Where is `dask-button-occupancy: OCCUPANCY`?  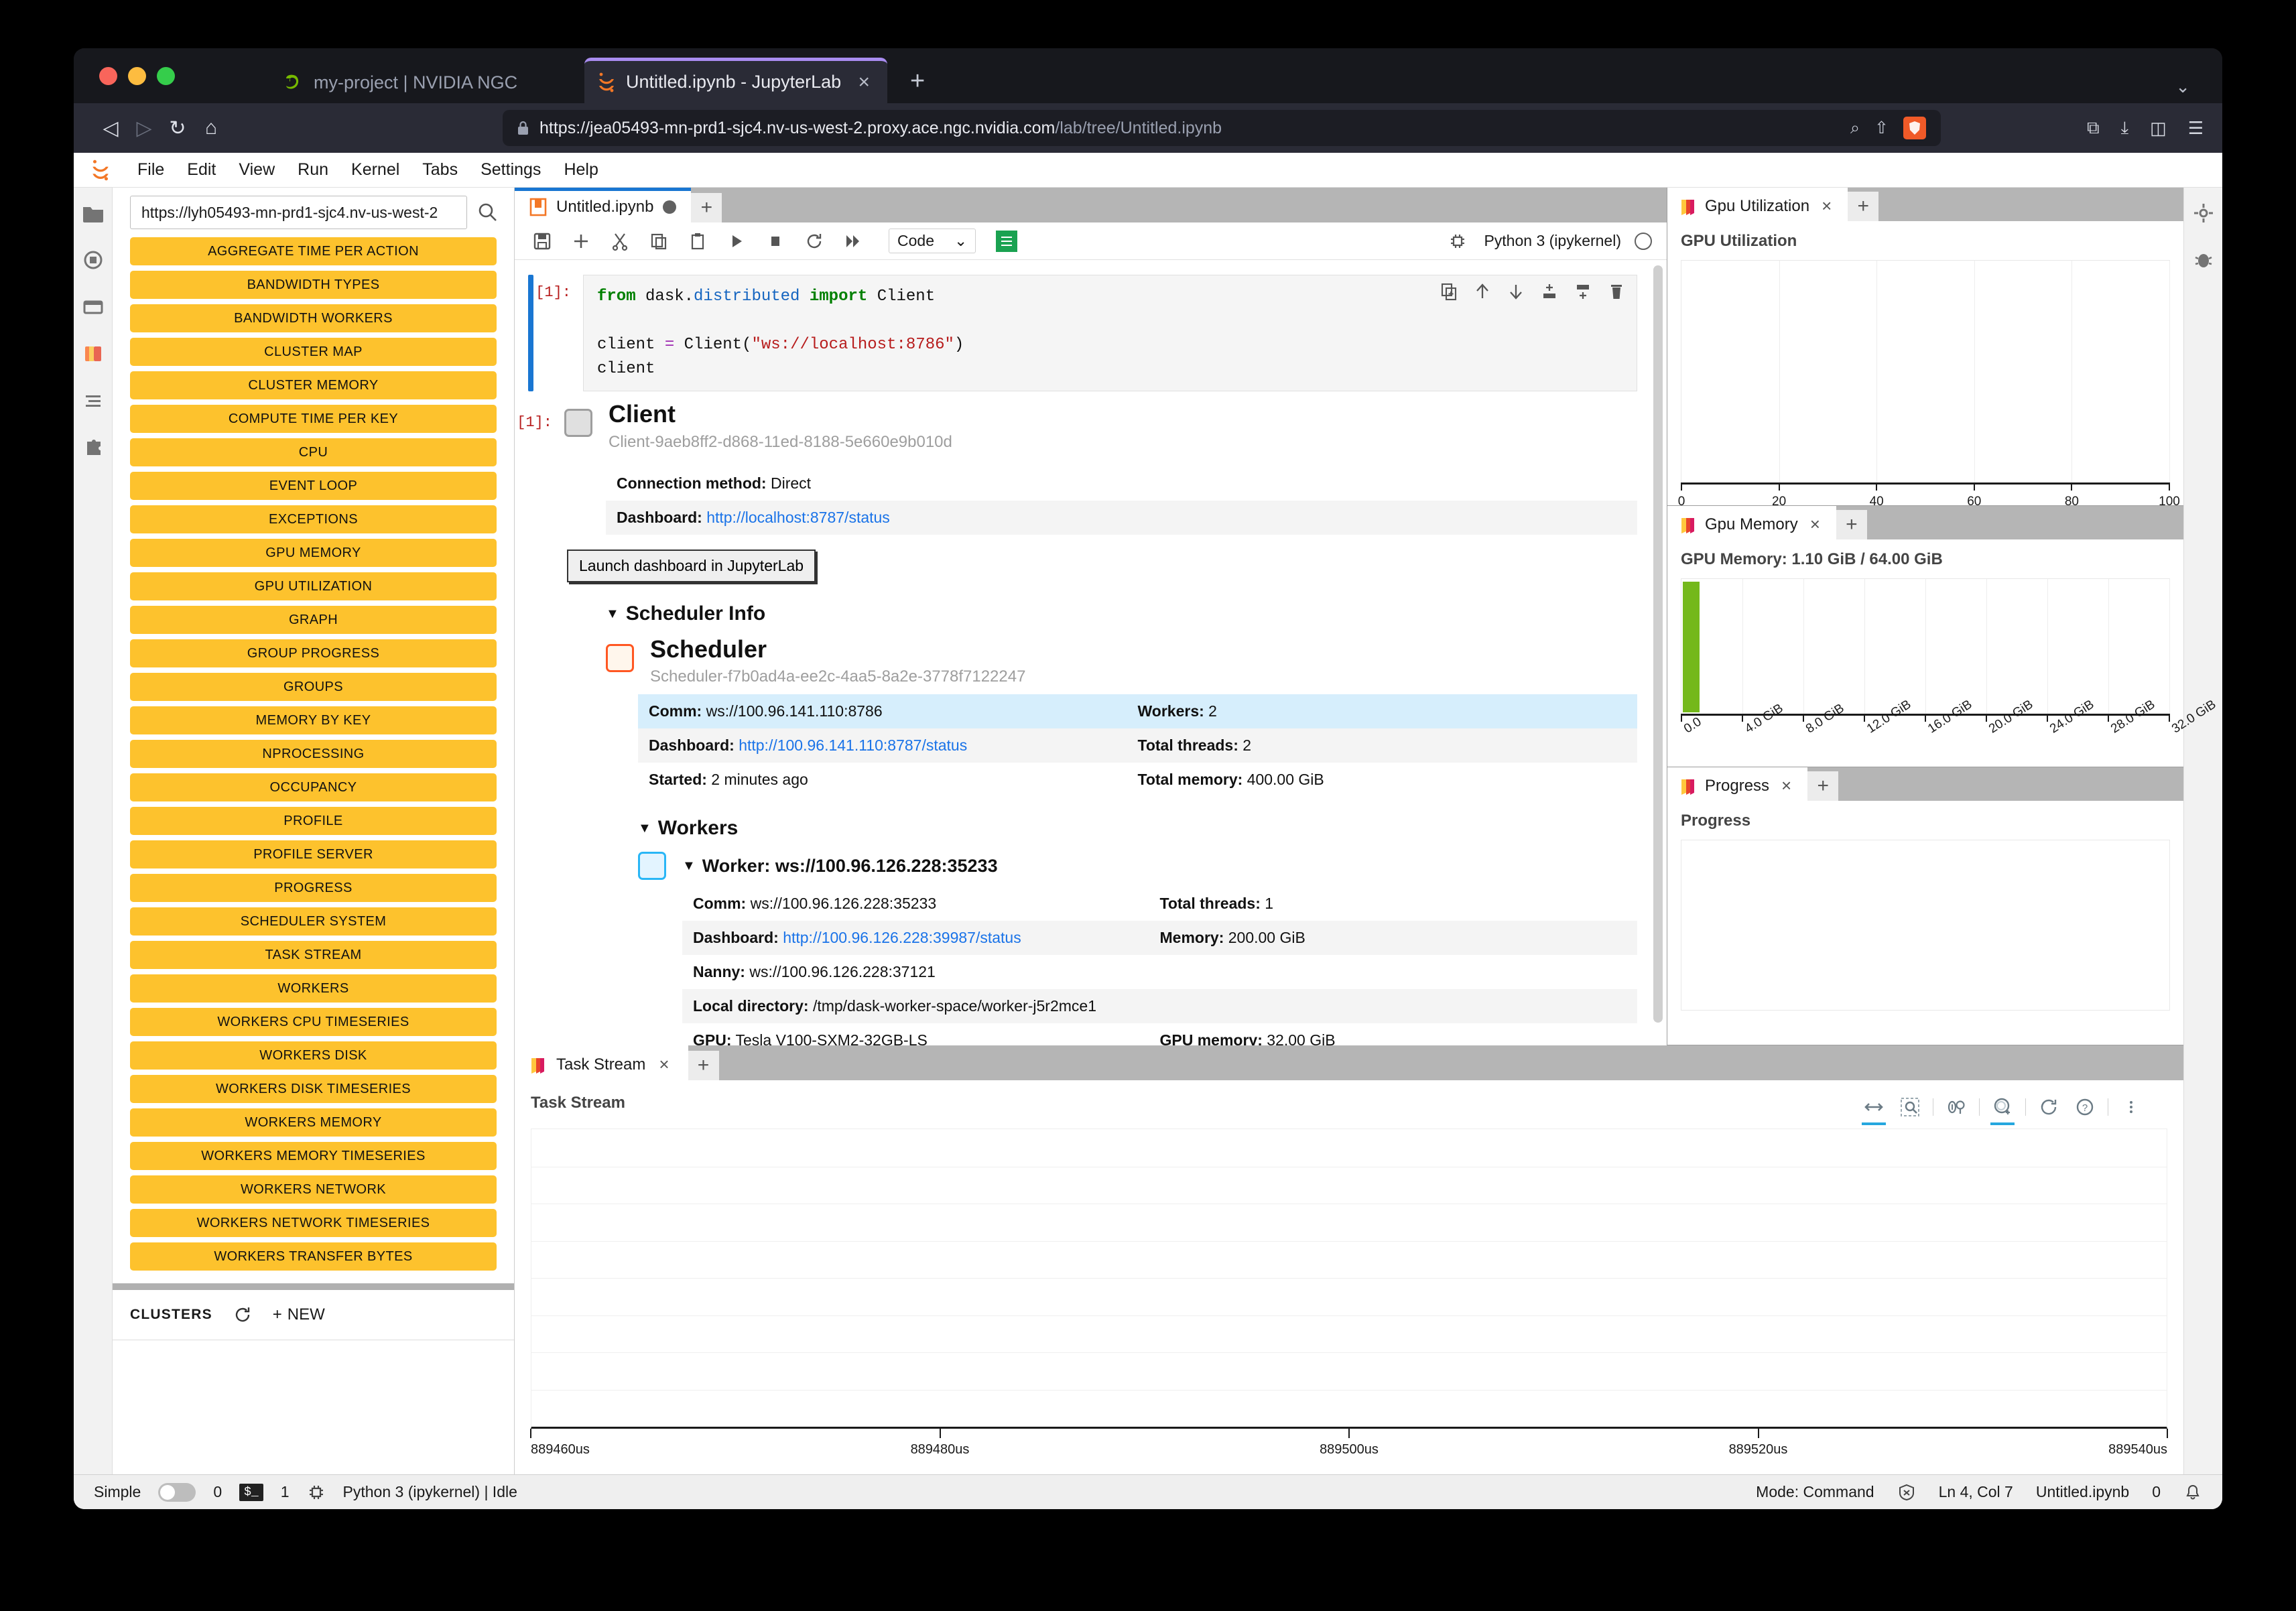 dask-button-occupancy: OCCUPANCY is located at coordinates (313, 787).